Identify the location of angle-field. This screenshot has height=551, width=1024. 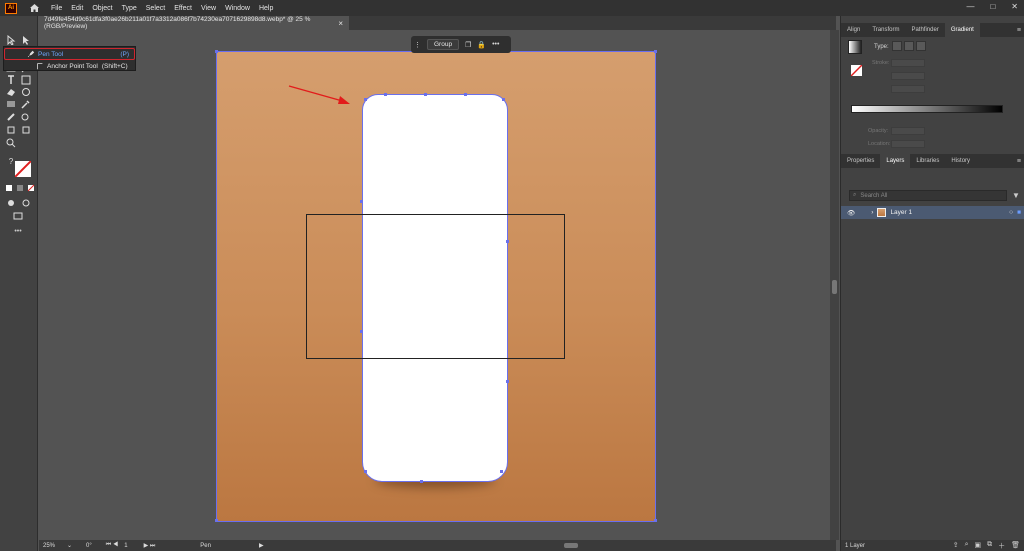
(908, 76).